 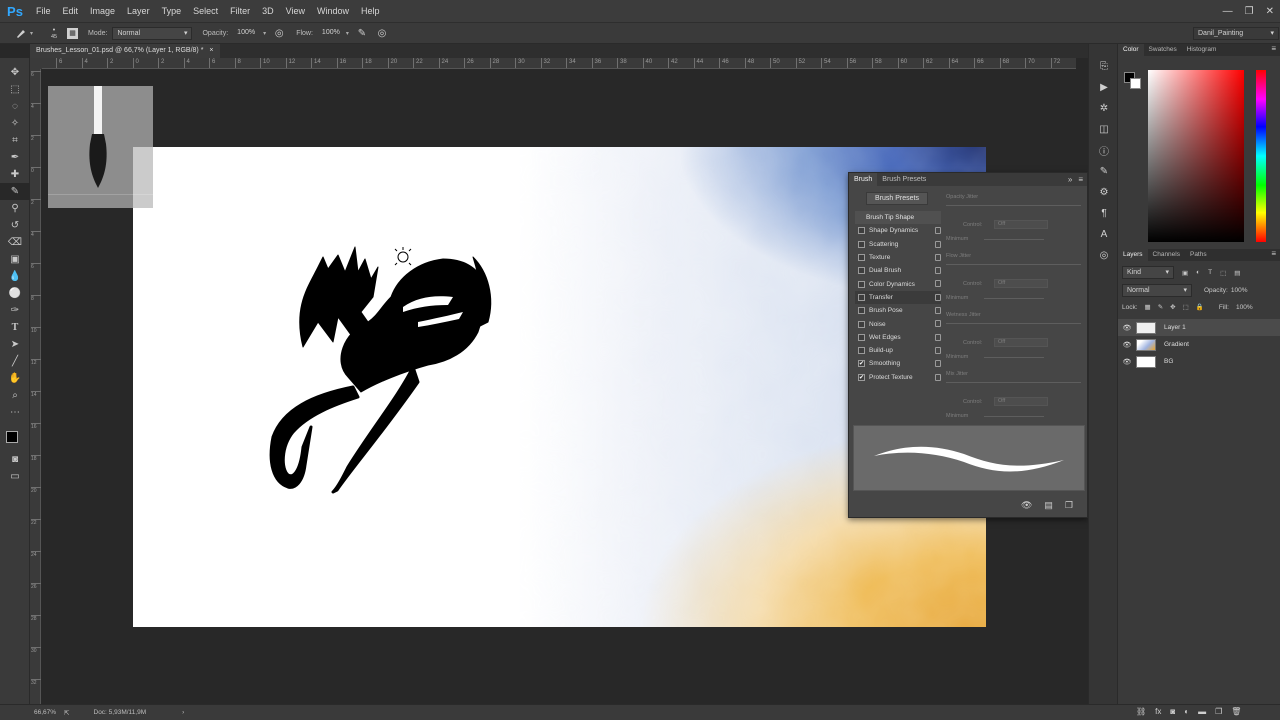 What do you see at coordinates (15, 174) in the screenshot?
I see `healing-tool-icon: ✚` at bounding box center [15, 174].